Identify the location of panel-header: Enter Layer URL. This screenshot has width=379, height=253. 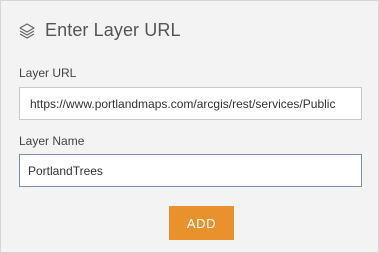
(99, 30).